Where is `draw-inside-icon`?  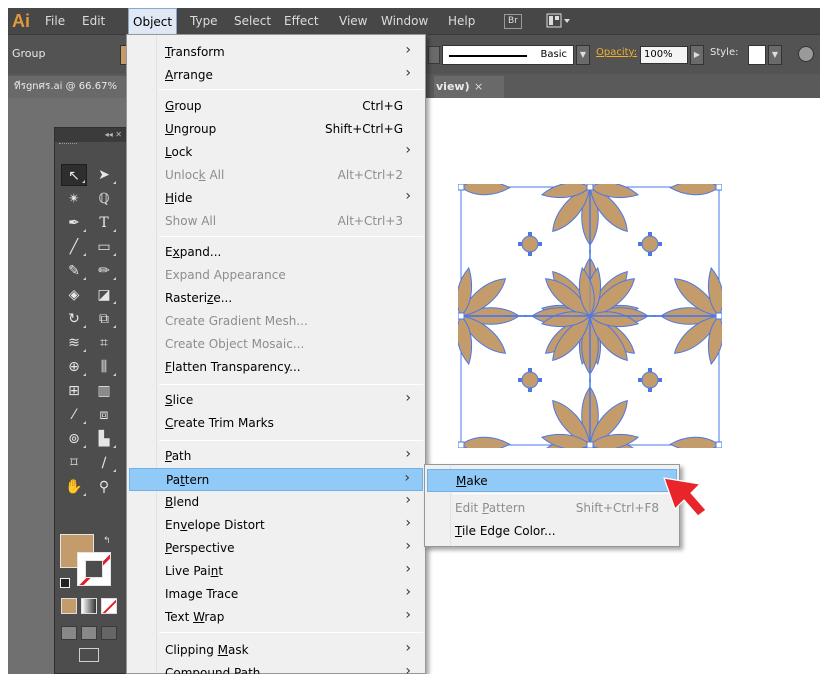
draw-inside-icon is located at coordinates (109, 633).